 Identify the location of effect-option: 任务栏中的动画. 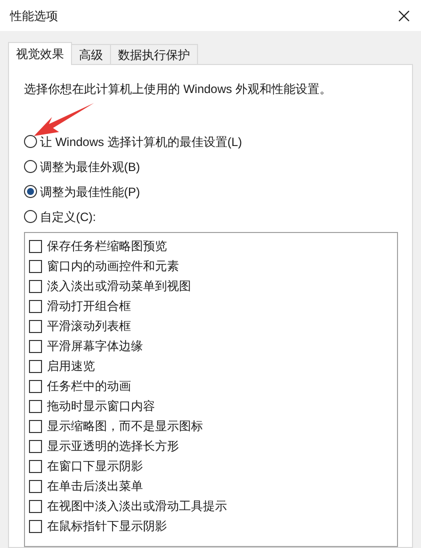
(213, 386).